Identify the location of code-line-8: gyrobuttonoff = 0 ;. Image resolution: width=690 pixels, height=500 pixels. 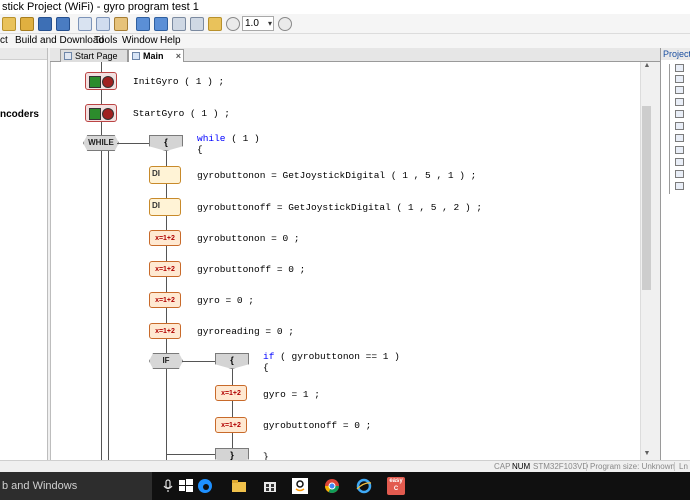
(317, 425).